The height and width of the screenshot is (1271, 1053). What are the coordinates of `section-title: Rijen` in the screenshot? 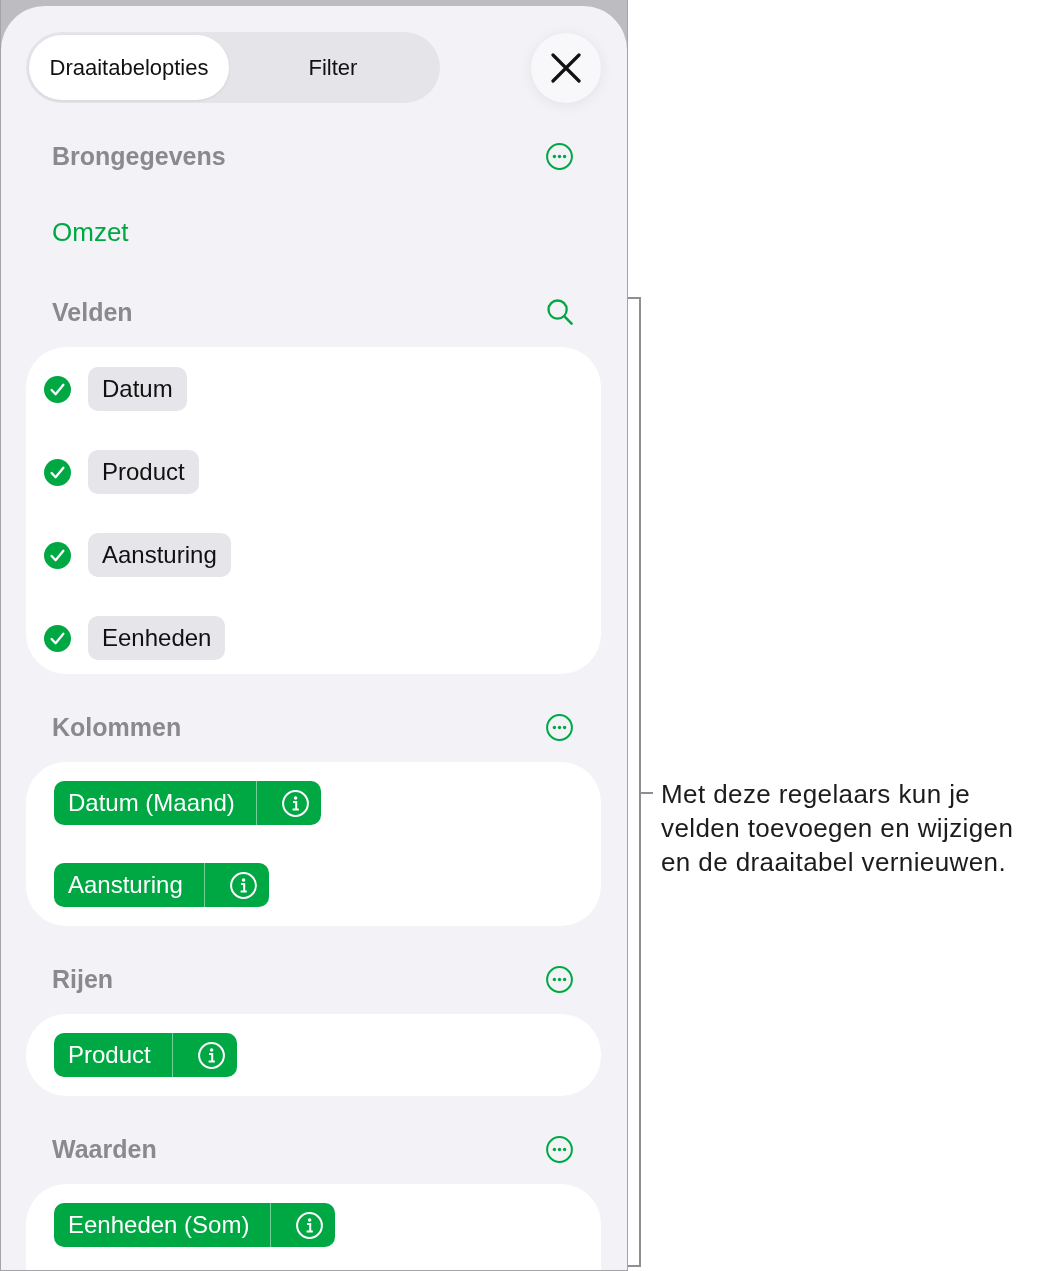 It's located at (83, 979).